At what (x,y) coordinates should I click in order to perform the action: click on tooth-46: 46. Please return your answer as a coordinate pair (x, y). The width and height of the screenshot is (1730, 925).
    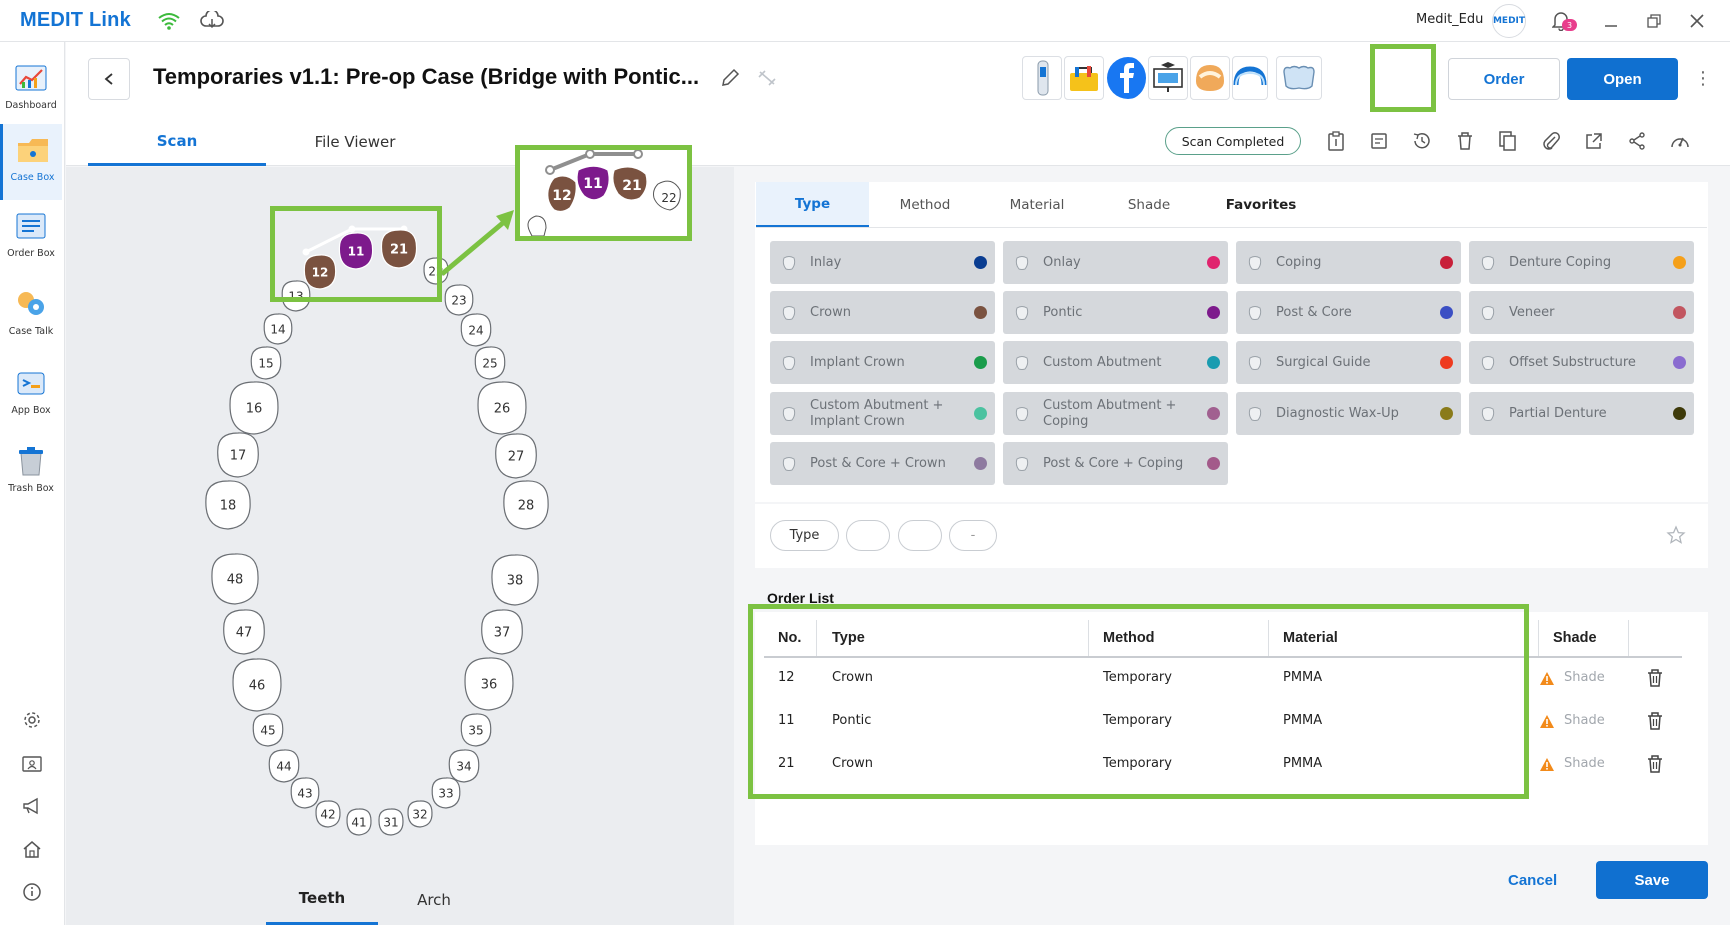
    Looking at the image, I should click on (257, 685).